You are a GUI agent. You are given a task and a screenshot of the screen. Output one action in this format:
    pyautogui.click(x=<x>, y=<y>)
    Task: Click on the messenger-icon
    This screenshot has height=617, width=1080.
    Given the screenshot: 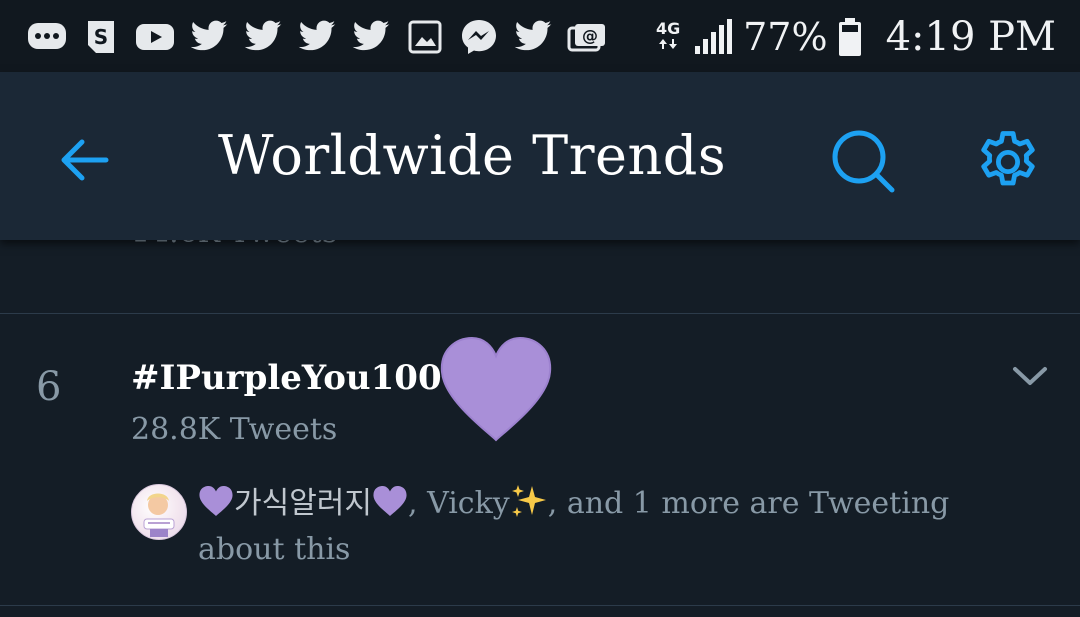 What is the action you would take?
    pyautogui.click(x=479, y=37)
    